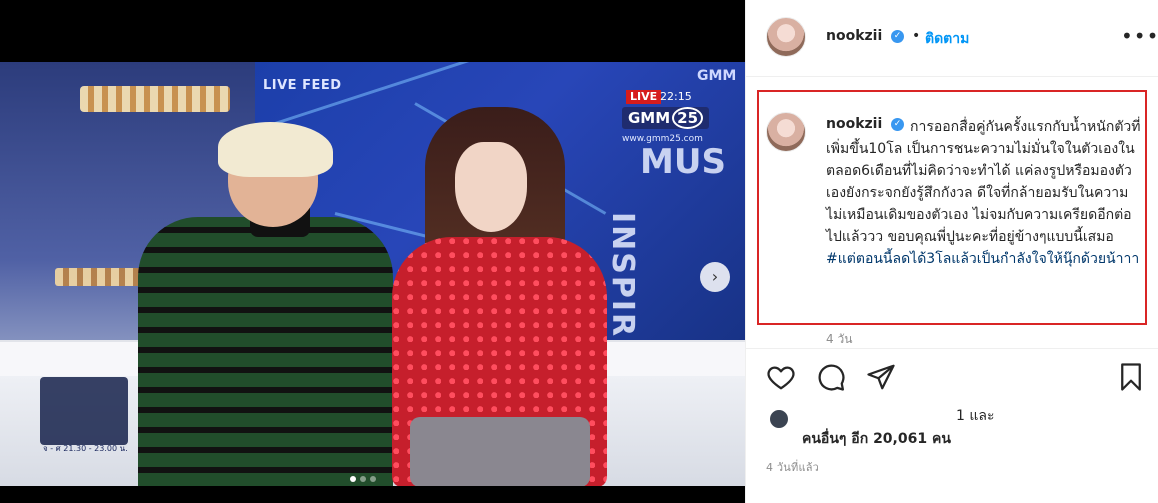 Image resolution: width=1158 pixels, height=503 pixels. What do you see at coordinates (676, 96) in the screenshot?
I see `live-time: 22:15` at bounding box center [676, 96].